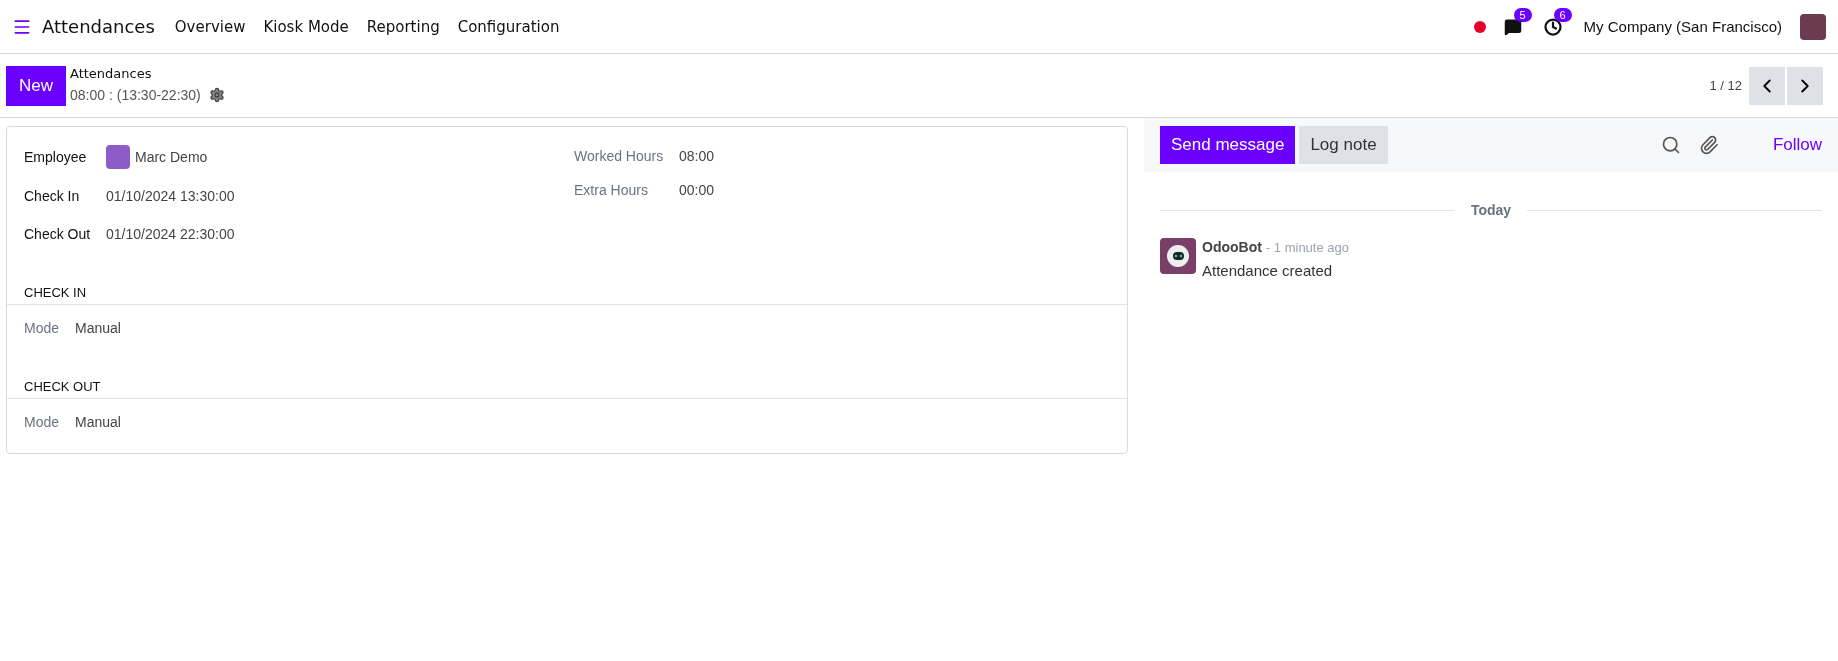 Image resolution: width=1838 pixels, height=661 pixels. What do you see at coordinates (567, 389) in the screenshot?
I see `section-title: CHECK OUT` at bounding box center [567, 389].